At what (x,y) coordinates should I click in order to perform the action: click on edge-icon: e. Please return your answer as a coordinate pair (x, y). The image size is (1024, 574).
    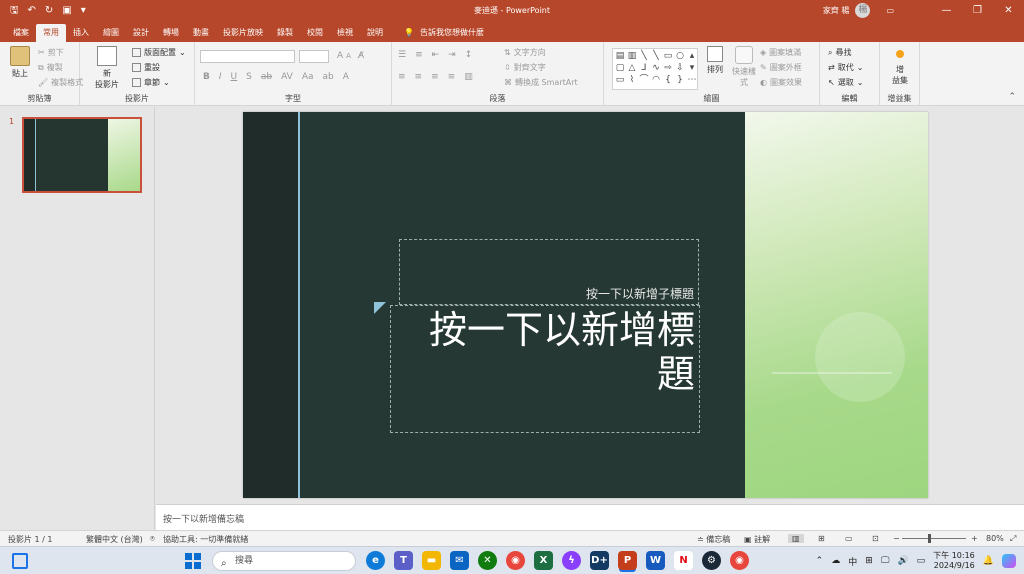
    Looking at the image, I should click on (375, 560).